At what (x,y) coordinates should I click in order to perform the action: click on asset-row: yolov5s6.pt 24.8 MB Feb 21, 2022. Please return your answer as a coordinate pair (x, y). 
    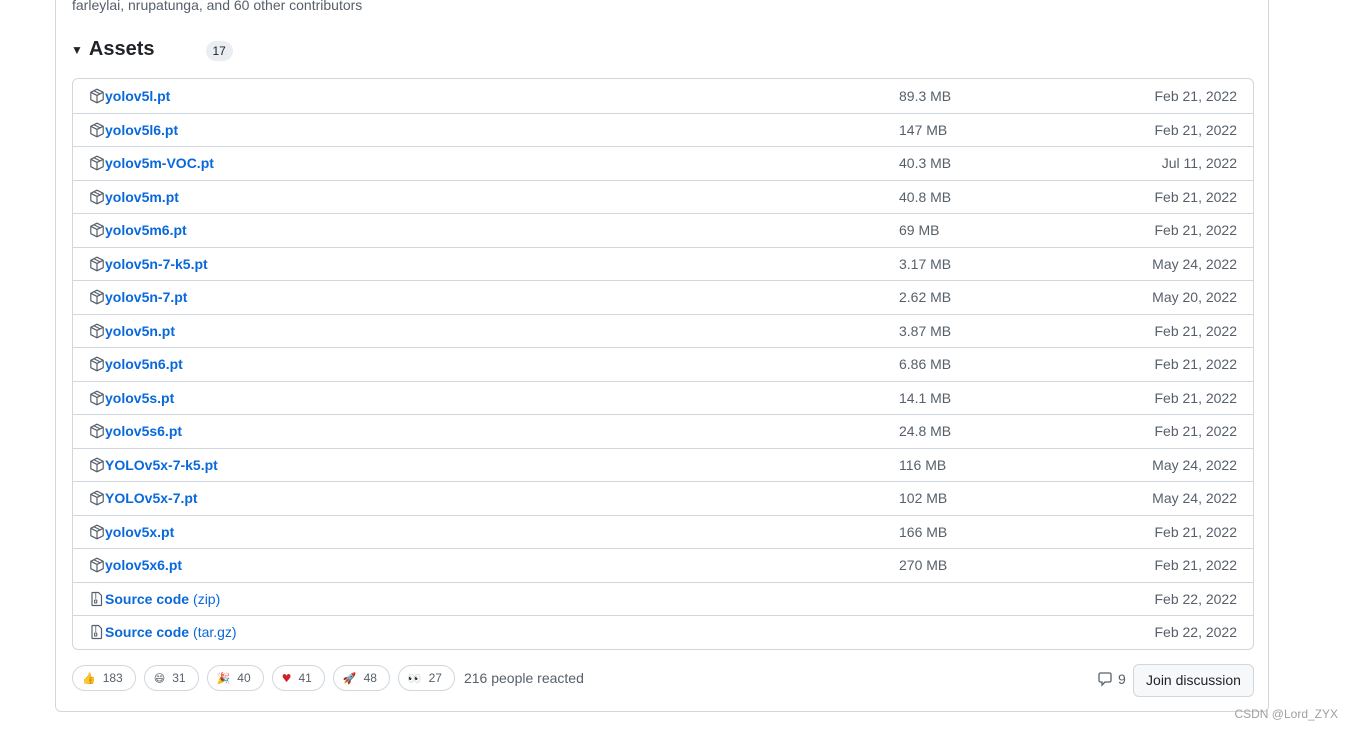
    Looking at the image, I should click on (663, 431).